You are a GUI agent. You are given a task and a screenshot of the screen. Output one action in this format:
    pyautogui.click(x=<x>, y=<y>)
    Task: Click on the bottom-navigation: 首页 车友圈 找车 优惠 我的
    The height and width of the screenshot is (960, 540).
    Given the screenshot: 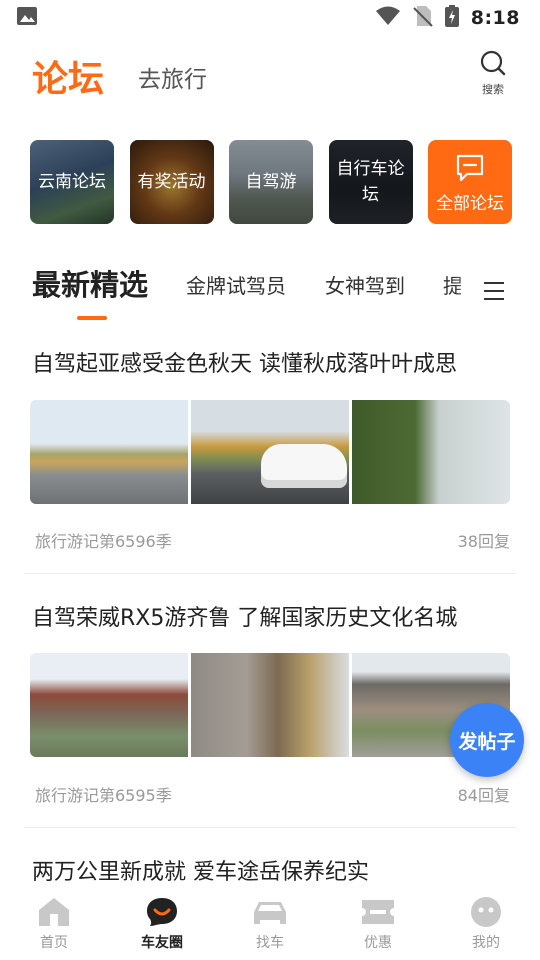 What is the action you would take?
    pyautogui.click(x=270, y=925)
    